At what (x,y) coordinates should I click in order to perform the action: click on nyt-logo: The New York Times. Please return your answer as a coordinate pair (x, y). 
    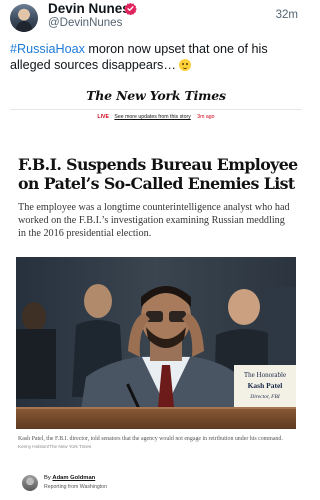
    Looking at the image, I should click on (156, 95).